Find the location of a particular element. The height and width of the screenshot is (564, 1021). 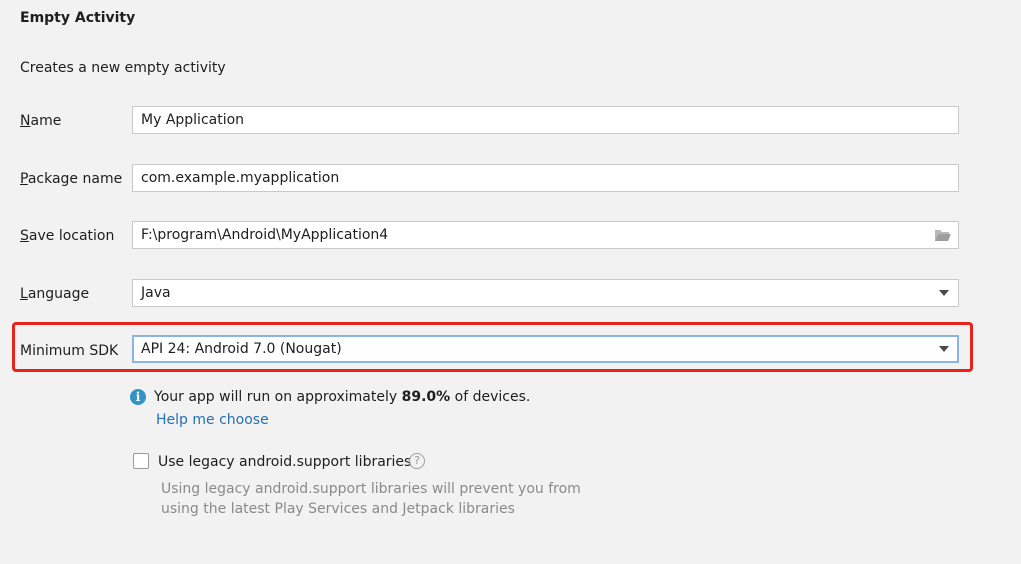

package-name-label-text: ackage name is located at coordinates (75, 179).